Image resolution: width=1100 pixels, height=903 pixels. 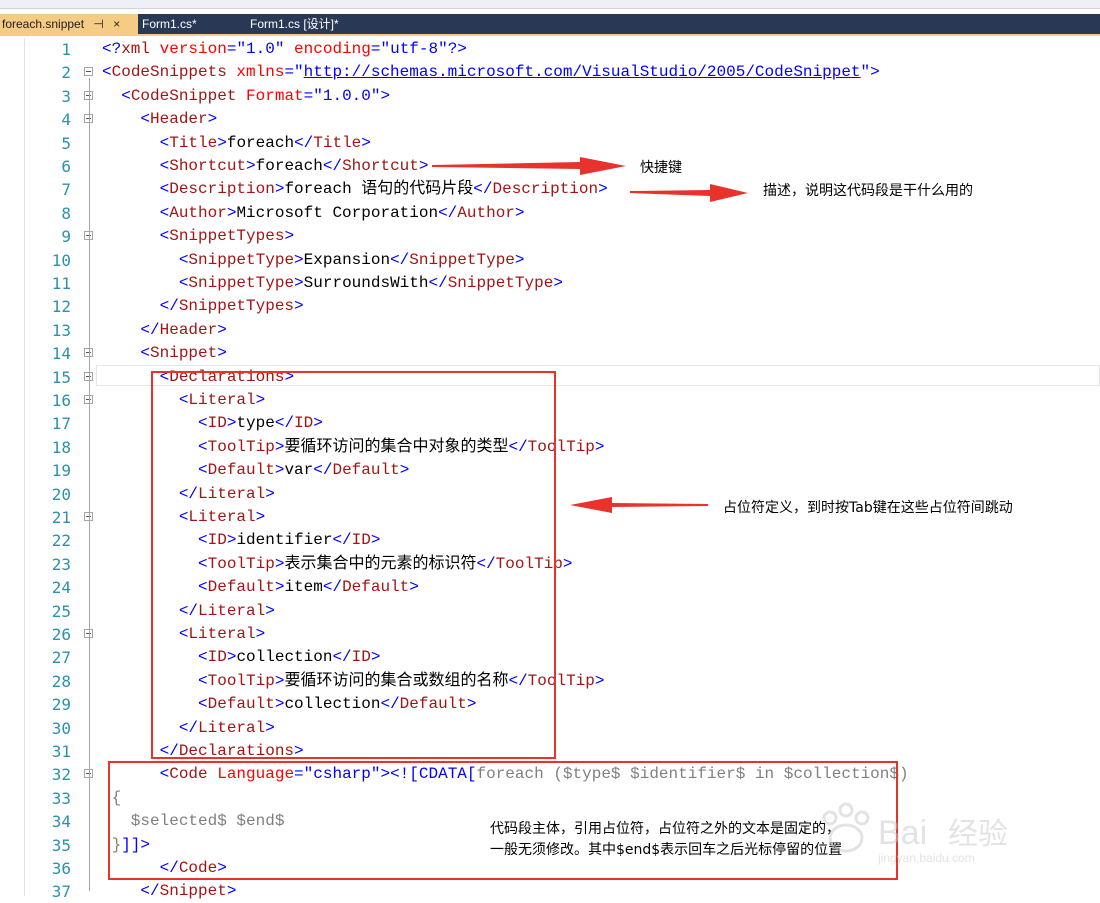 I want to click on line-number: 37, so click(x=61, y=892).